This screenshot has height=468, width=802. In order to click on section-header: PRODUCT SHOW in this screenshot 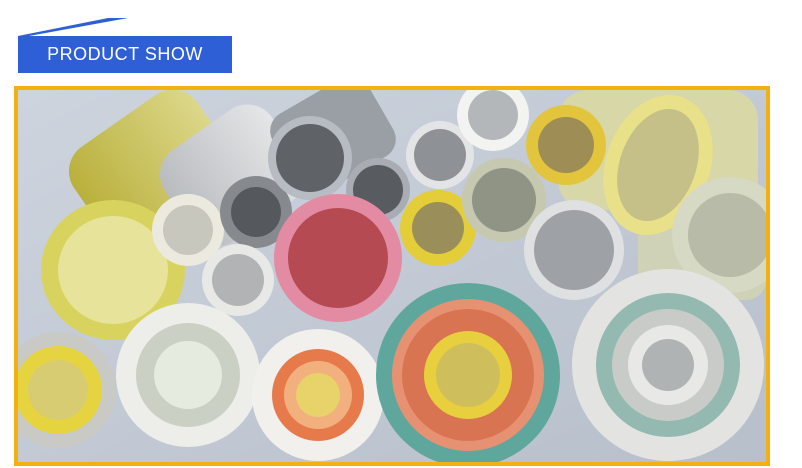, I will do `click(125, 46)`.